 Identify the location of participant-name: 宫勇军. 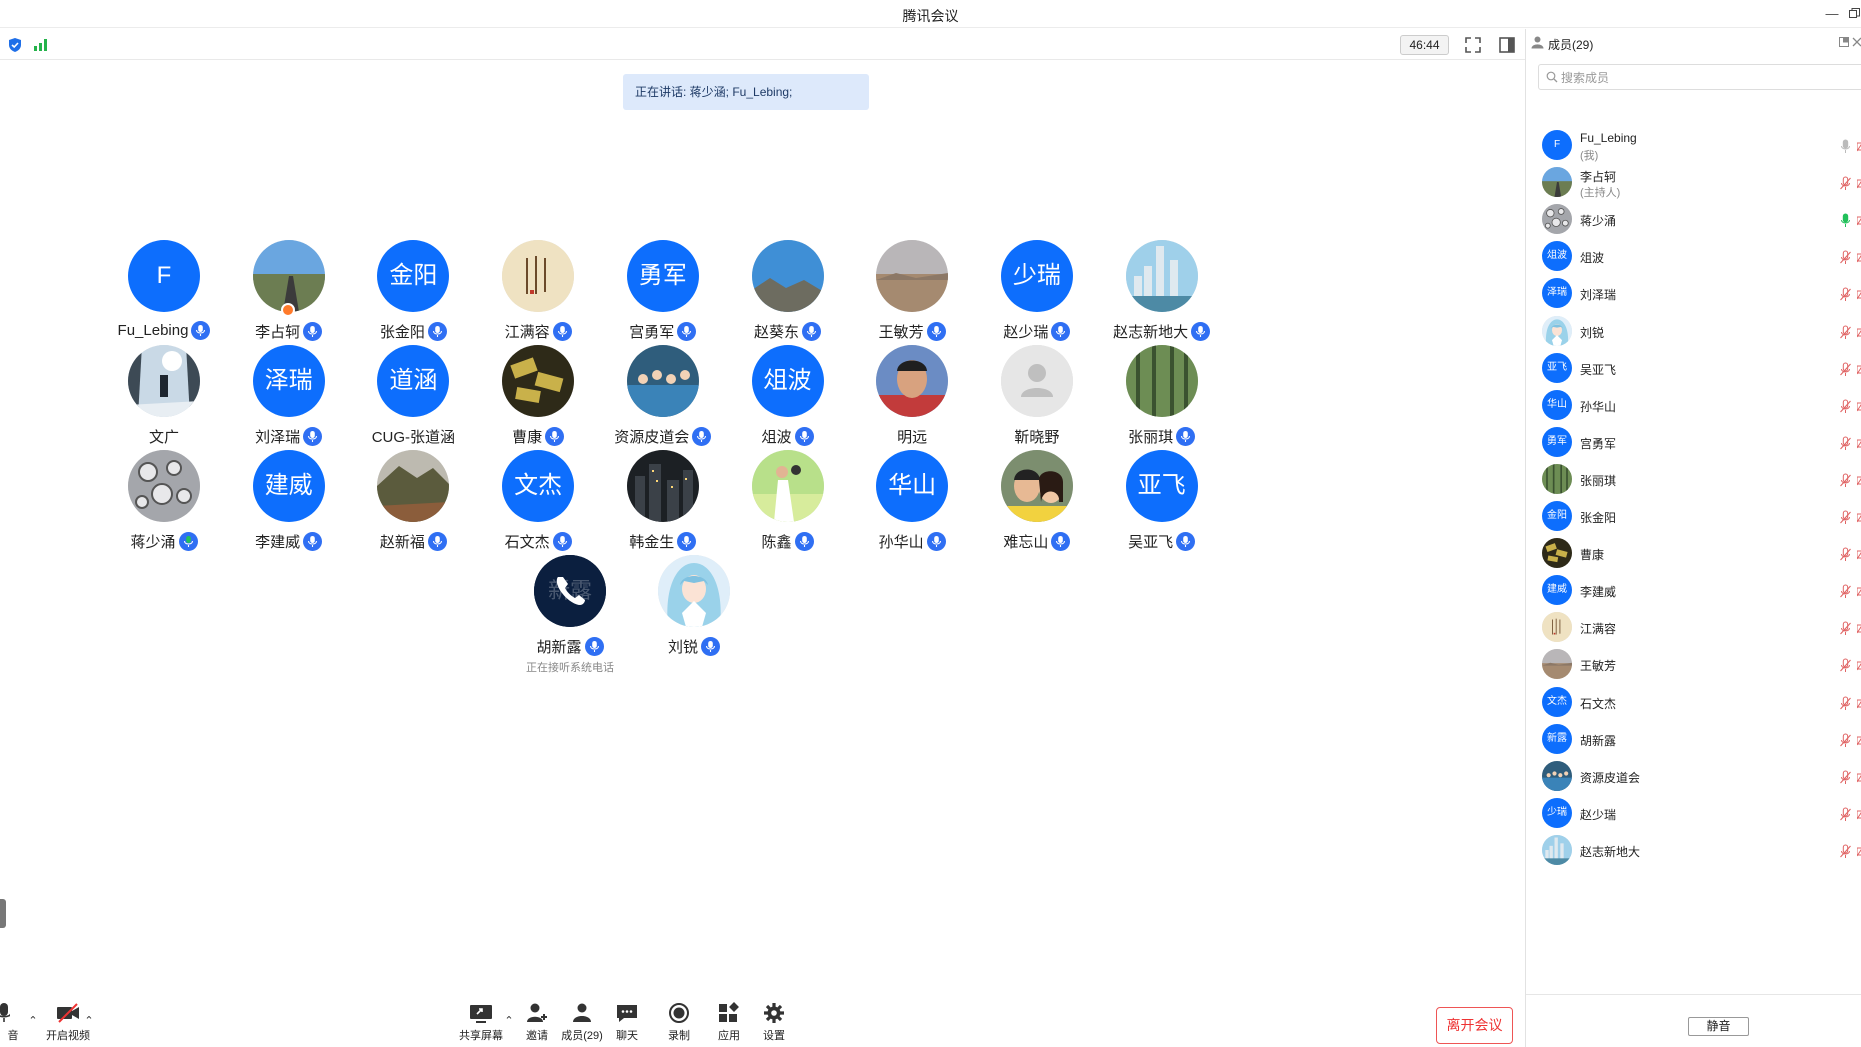
(652, 332).